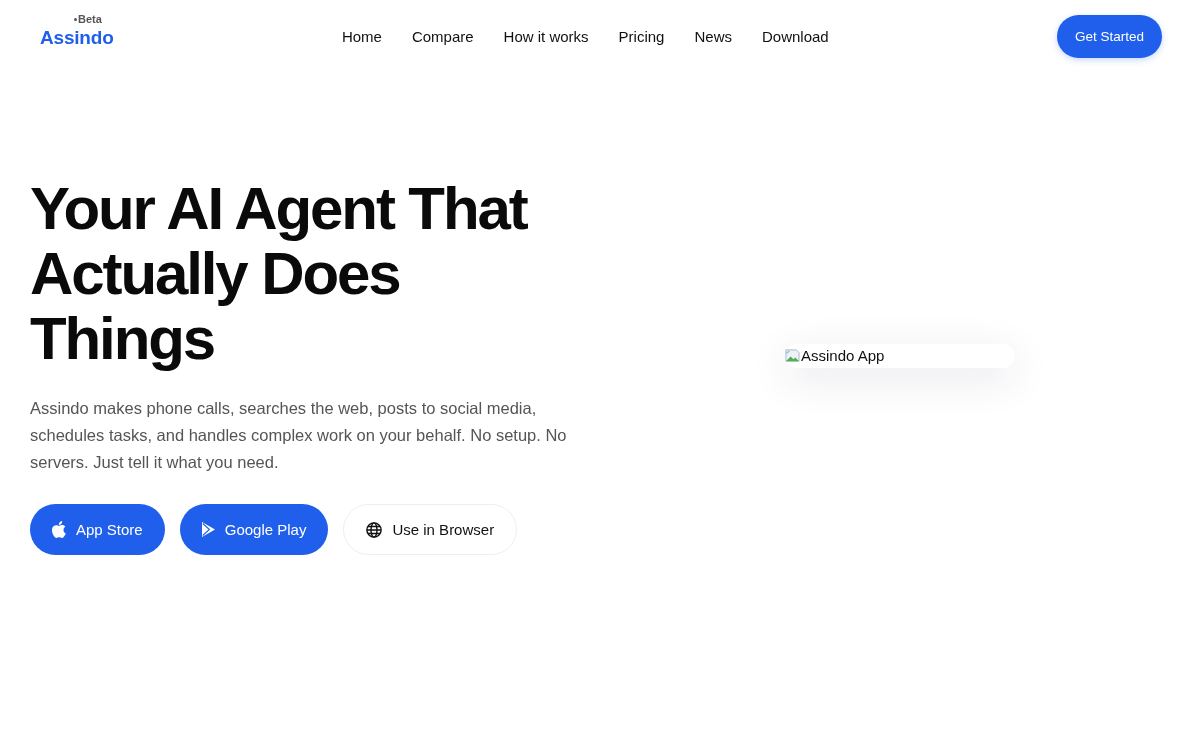 The height and width of the screenshot is (750, 1200). I want to click on image-alt-text: Assindo App, so click(843, 355).